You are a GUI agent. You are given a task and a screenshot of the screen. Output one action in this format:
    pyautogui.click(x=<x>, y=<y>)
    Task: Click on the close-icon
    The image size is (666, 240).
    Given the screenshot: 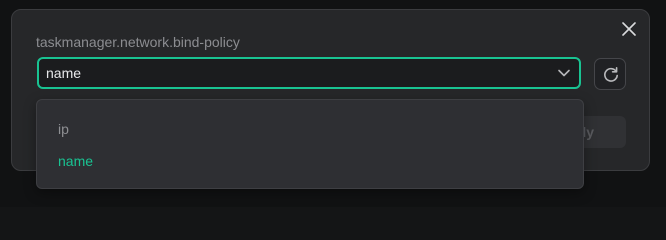 What is the action you would take?
    pyautogui.click(x=629, y=29)
    